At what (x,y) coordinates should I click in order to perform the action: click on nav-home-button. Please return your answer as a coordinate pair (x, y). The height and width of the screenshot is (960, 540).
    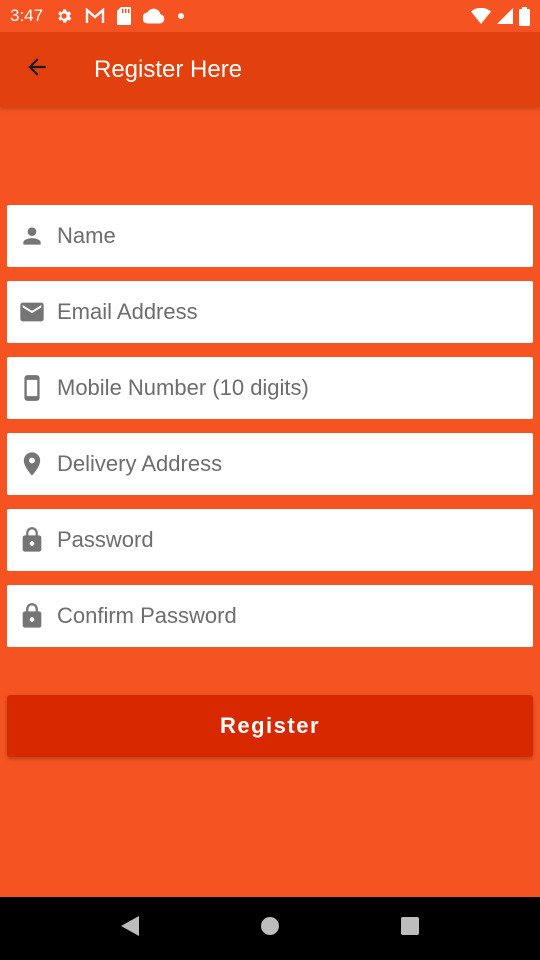
    Looking at the image, I should click on (270, 929).